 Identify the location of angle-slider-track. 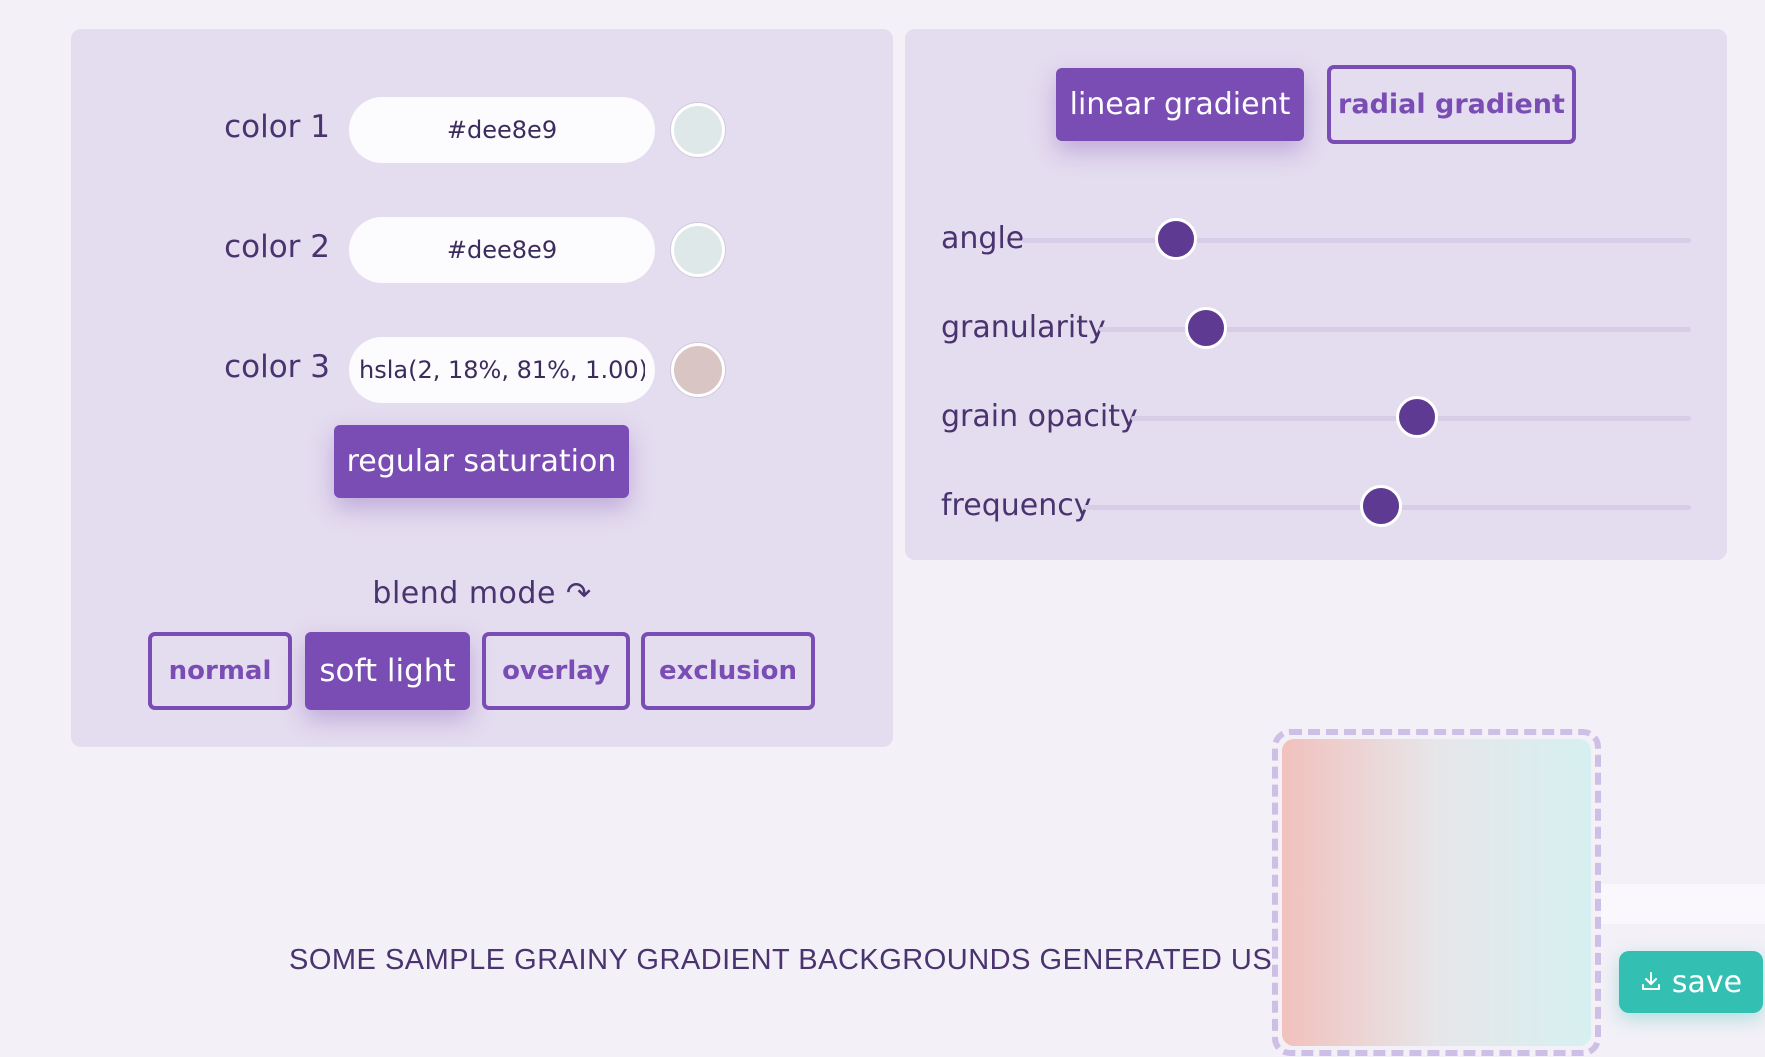
(1356, 240).